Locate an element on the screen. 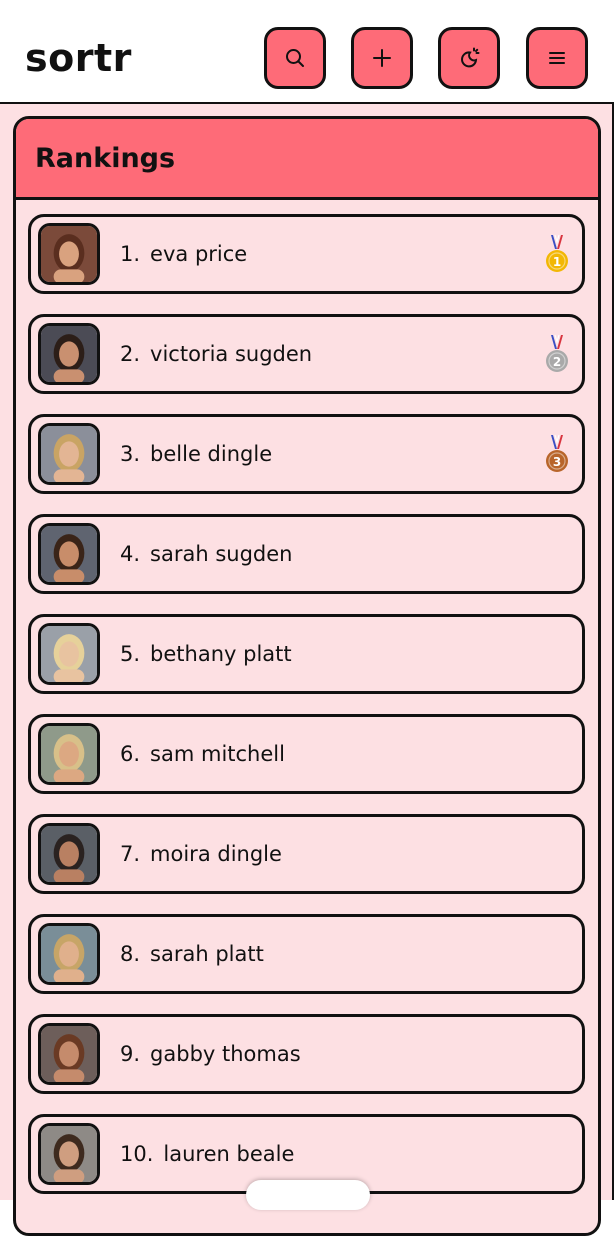 The height and width of the screenshot is (1236, 614). contestant-name: lauren beale is located at coordinates (229, 1154).